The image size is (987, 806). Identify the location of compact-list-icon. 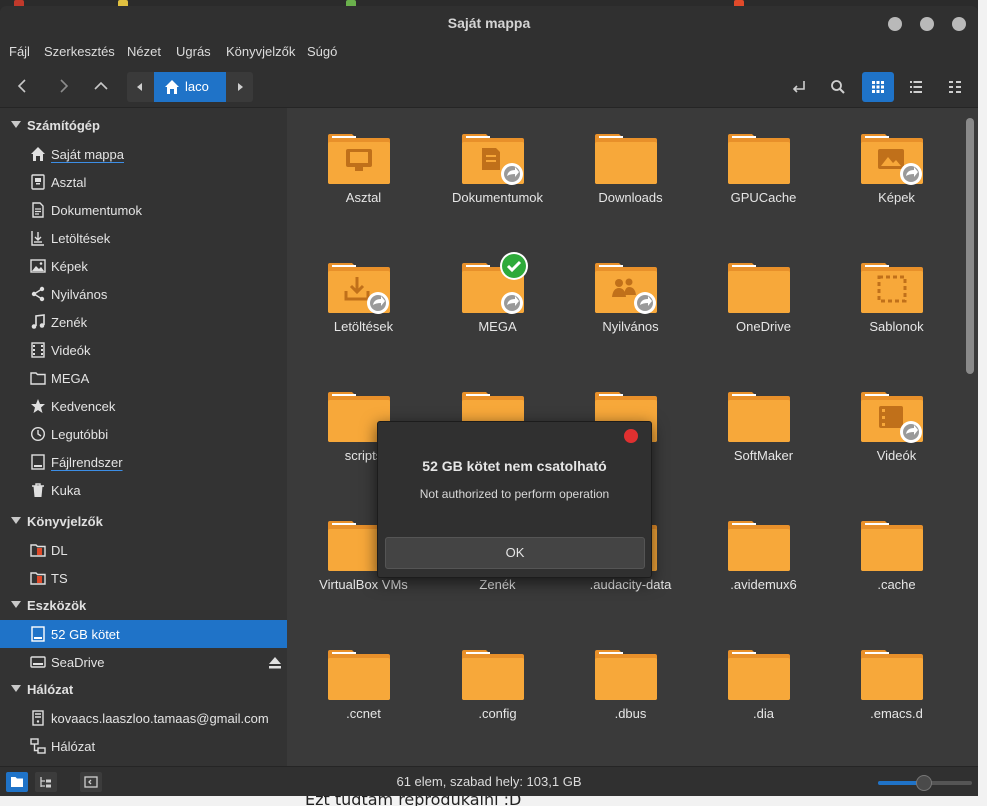
(955, 87).